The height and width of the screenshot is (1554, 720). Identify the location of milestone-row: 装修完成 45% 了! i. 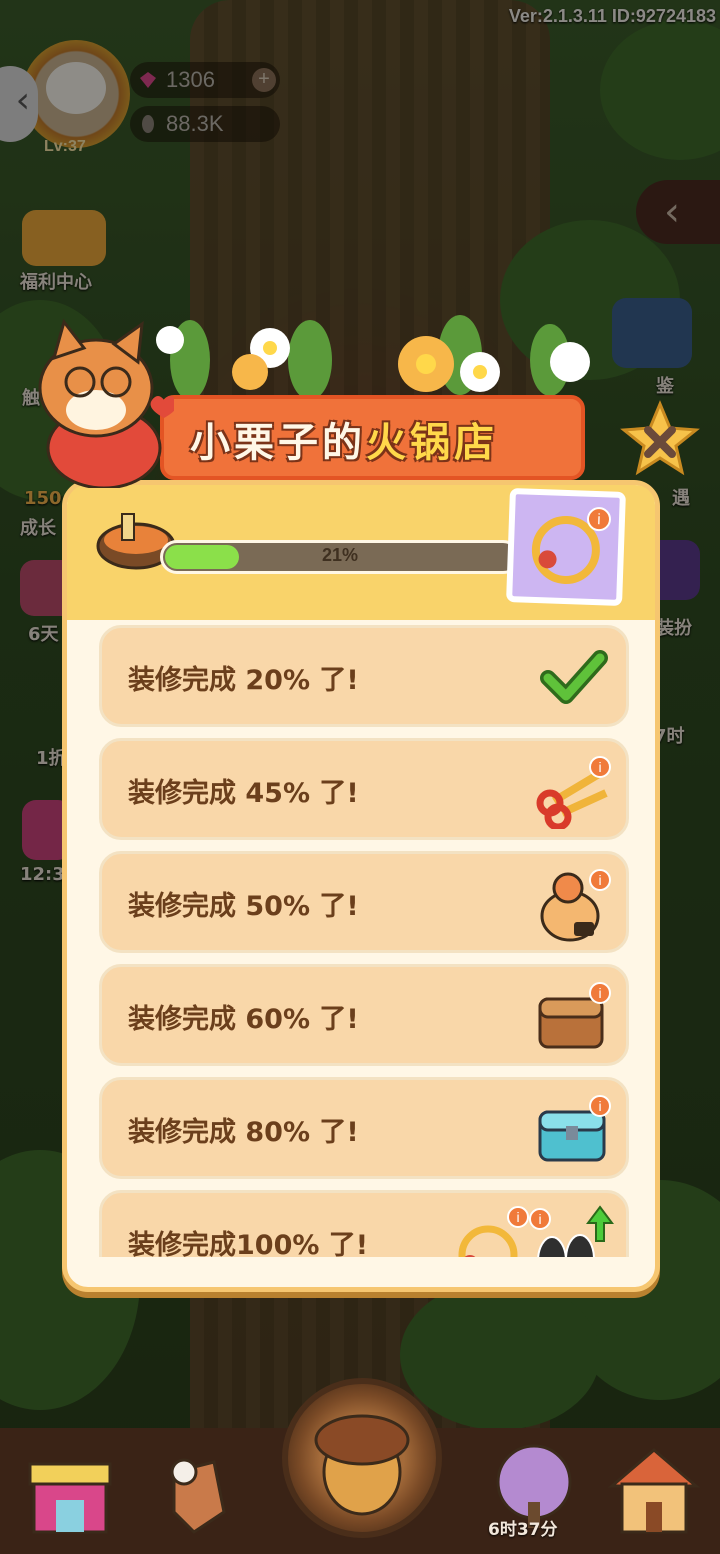
(364, 789).